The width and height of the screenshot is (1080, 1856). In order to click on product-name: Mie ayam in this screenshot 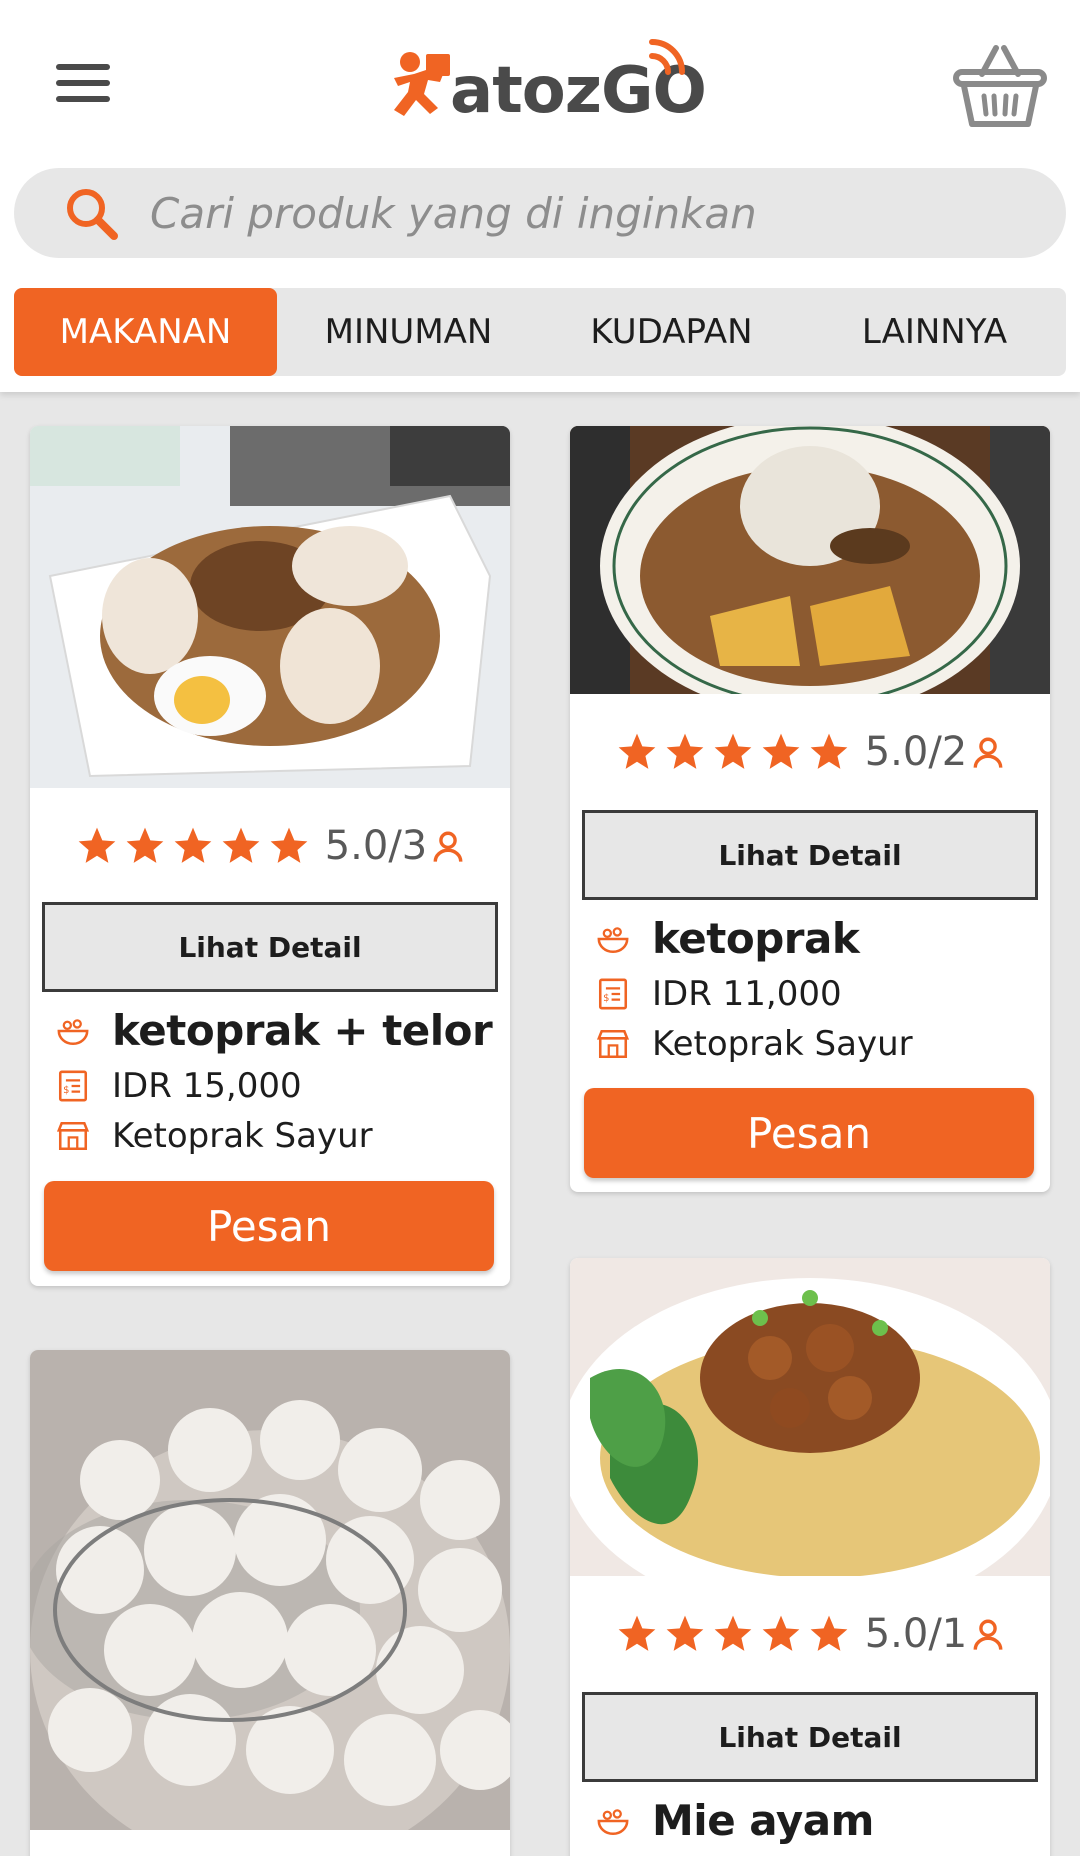, I will do `click(763, 1820)`.